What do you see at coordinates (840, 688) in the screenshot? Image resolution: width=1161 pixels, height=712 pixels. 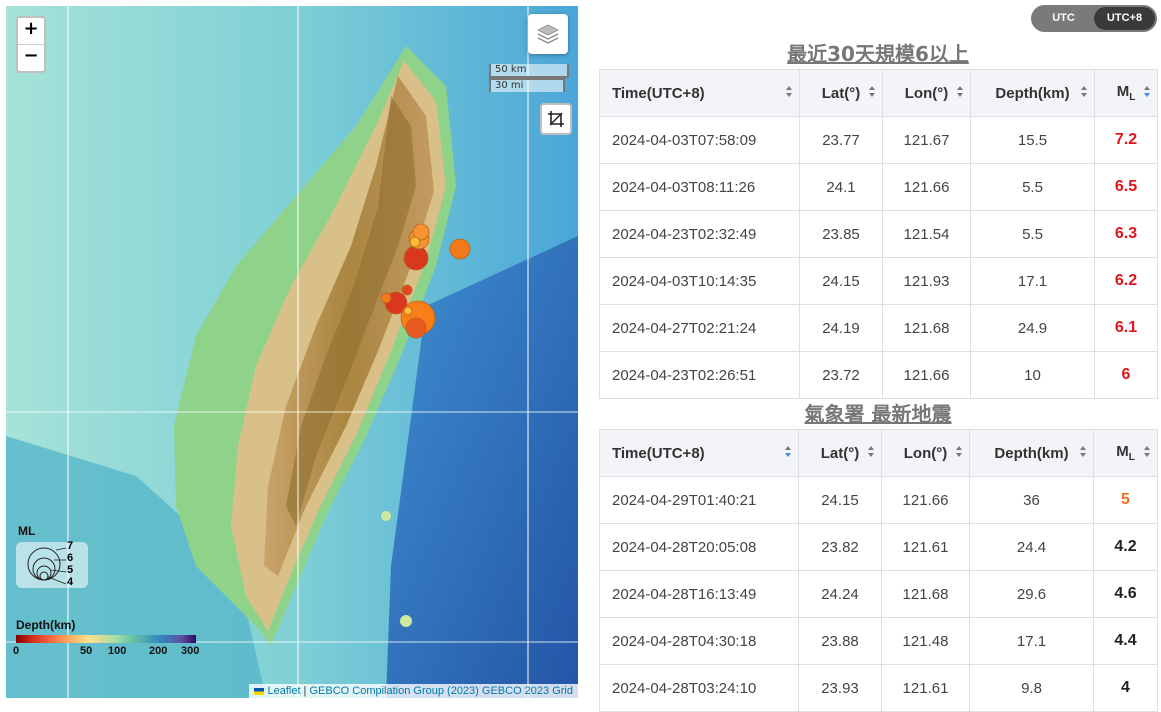 I see `cell-lat: 23.93` at bounding box center [840, 688].